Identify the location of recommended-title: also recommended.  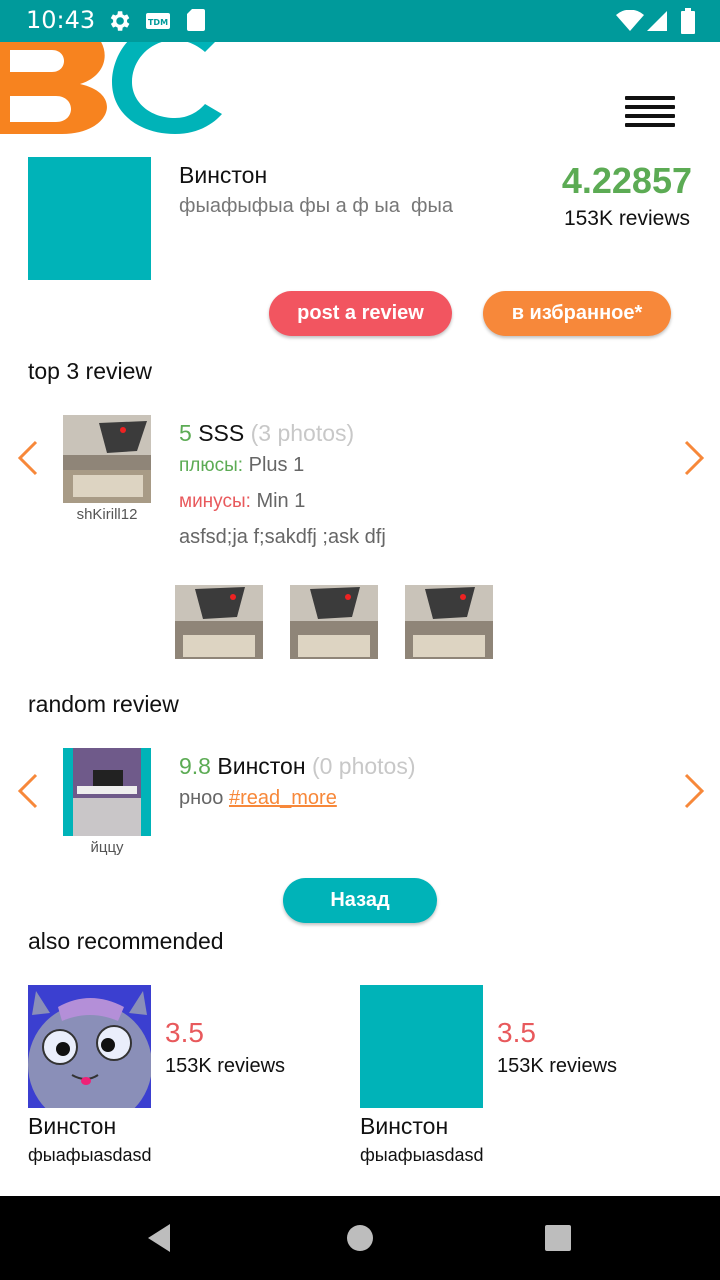
(126, 941).